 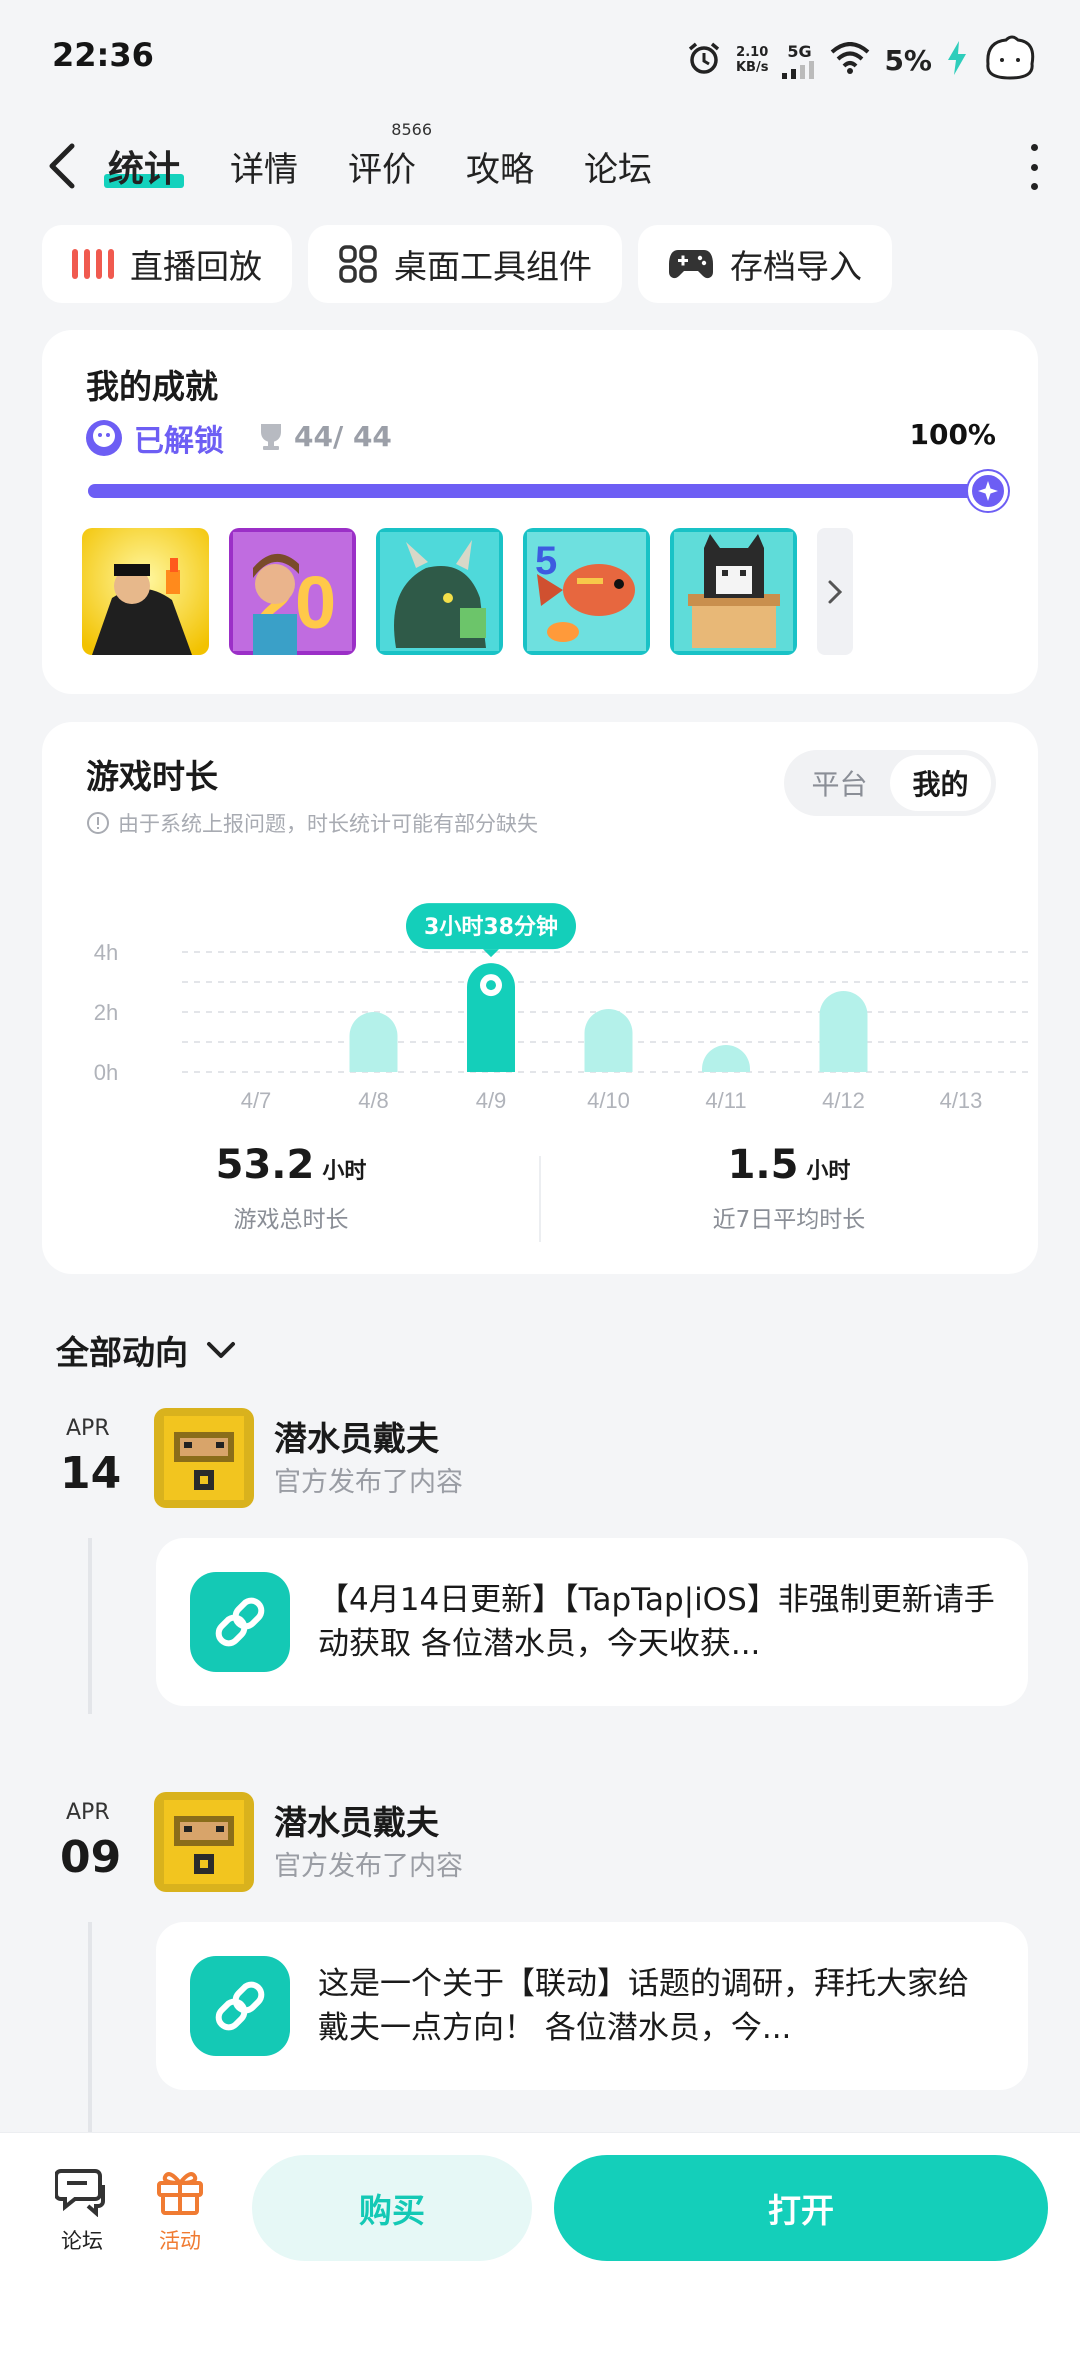 What do you see at coordinates (843, 1100) in the screenshot?
I see `chart-x-tick: 4/12` at bounding box center [843, 1100].